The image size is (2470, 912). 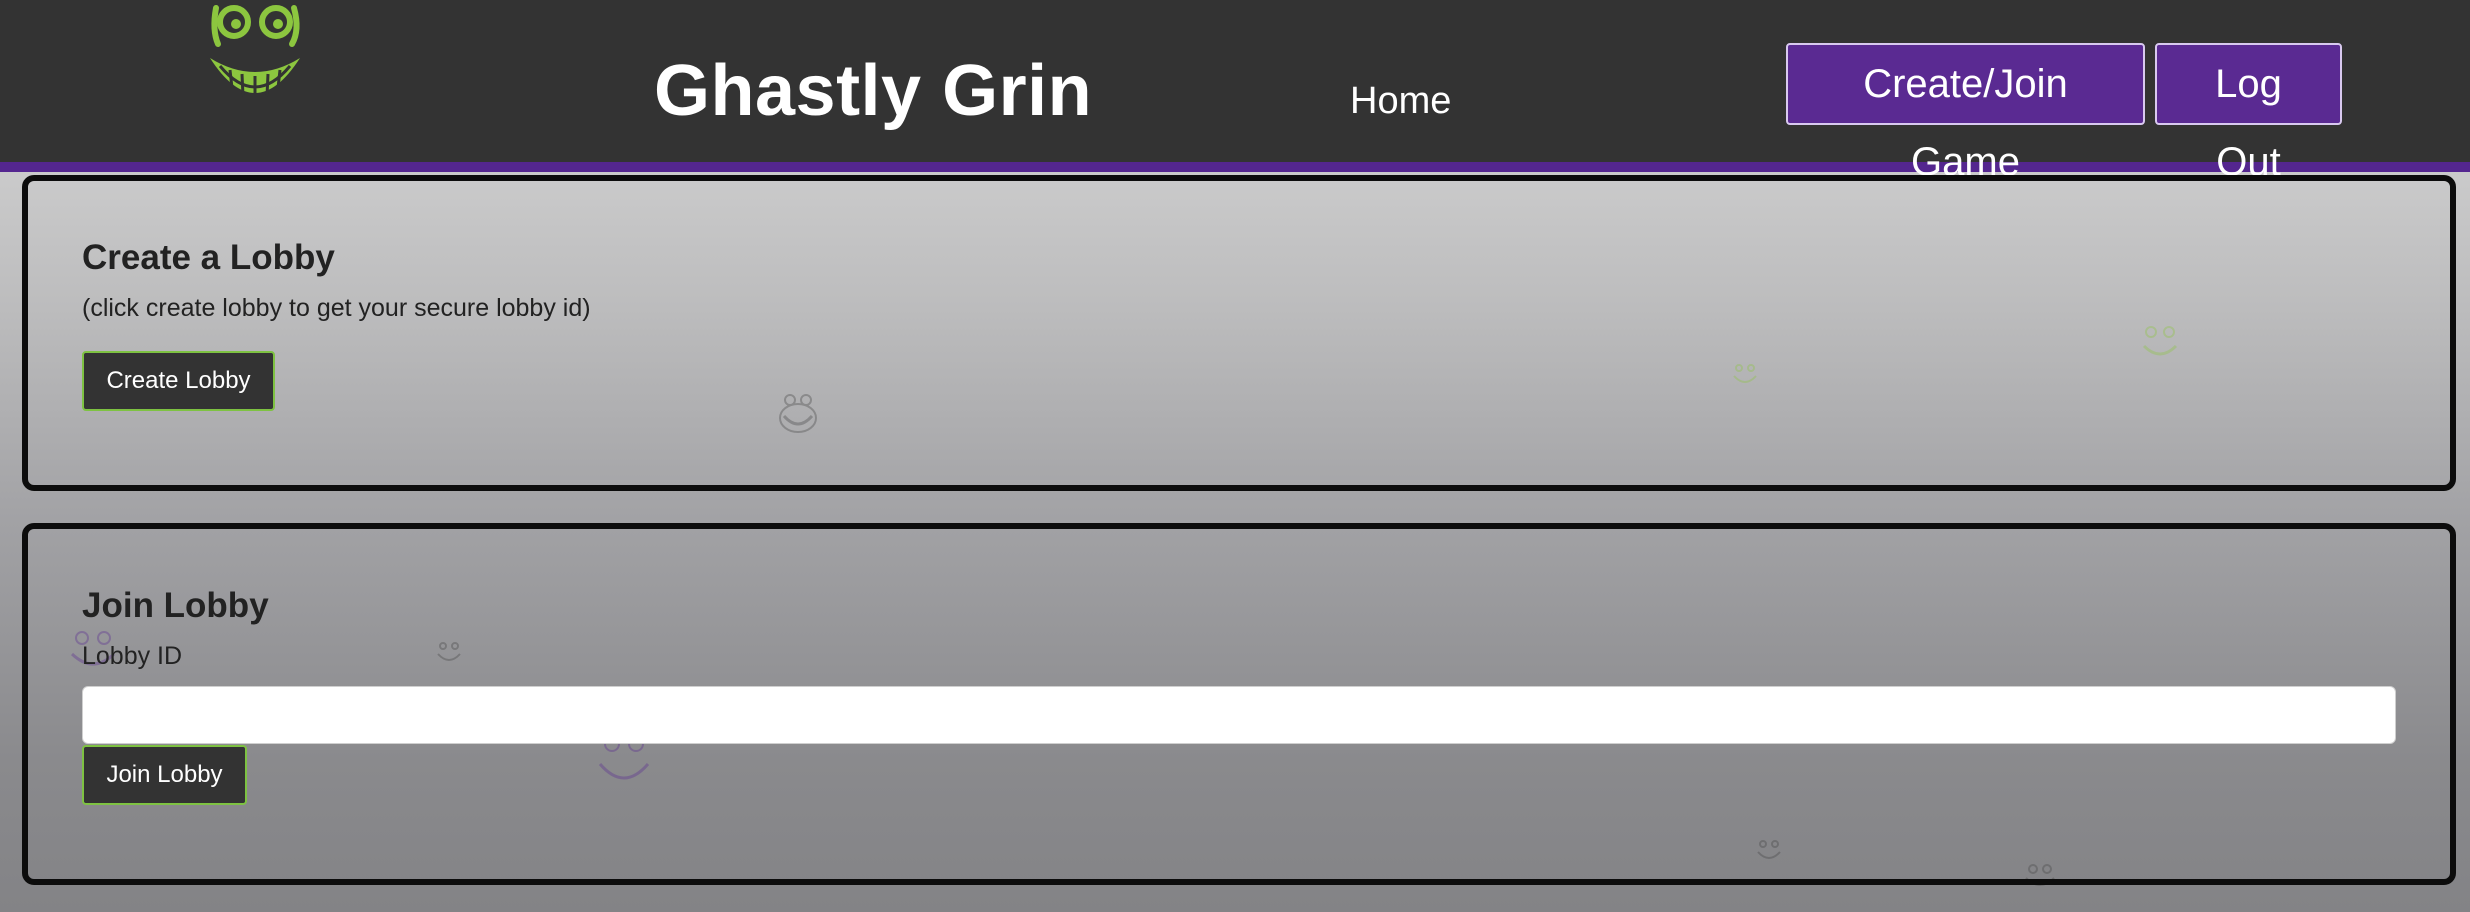 I want to click on join-lobby-heading: Join Lobby, so click(x=175, y=605).